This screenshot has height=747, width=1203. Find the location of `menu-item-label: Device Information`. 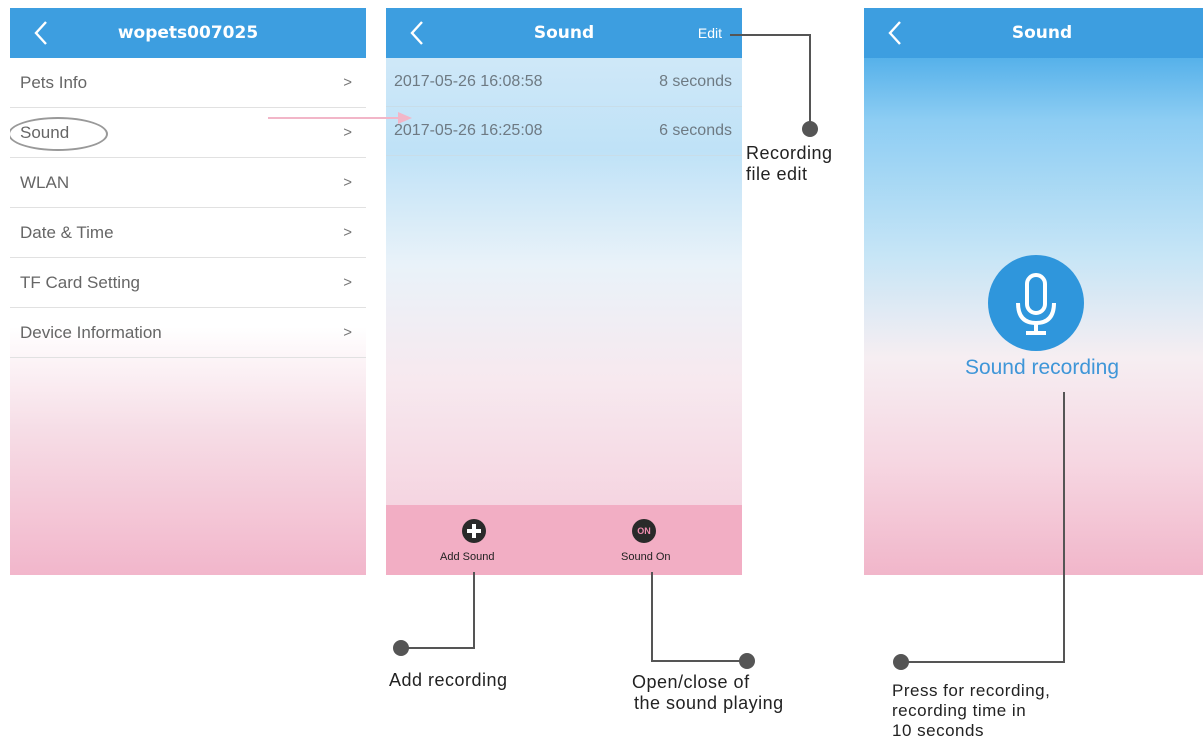

menu-item-label: Device Information is located at coordinates (91, 332).